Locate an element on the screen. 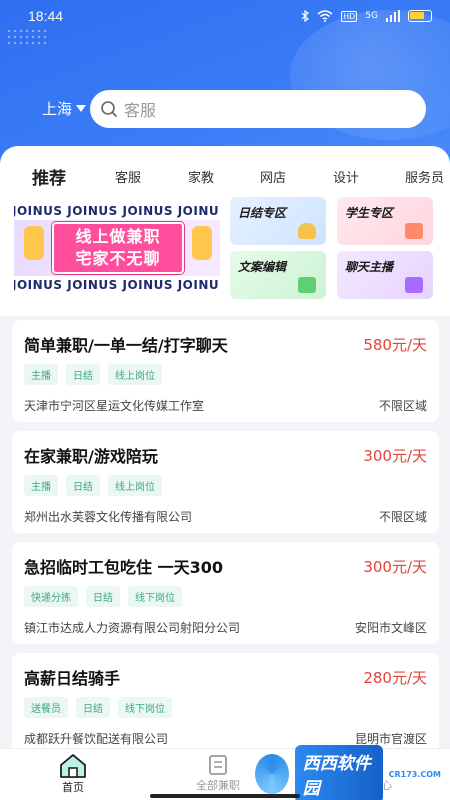 This screenshot has height=800, width=450. watermark-sub: CR173.COM is located at coordinates (414, 774).